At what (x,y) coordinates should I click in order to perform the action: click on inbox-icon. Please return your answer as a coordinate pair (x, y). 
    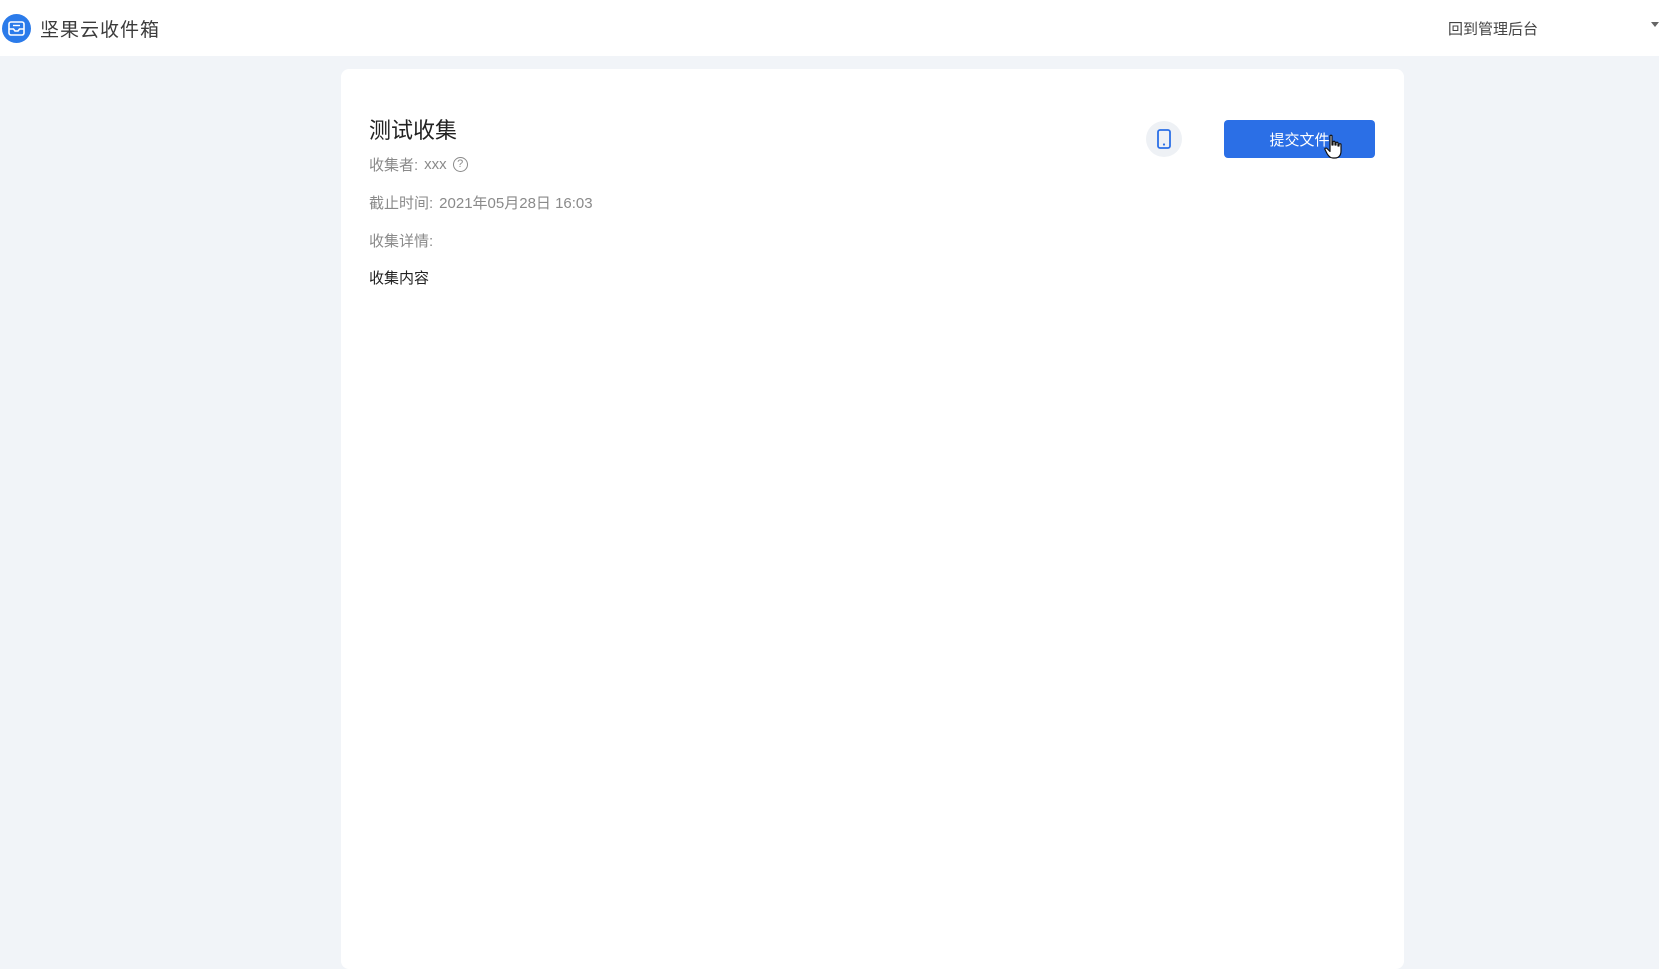
    Looking at the image, I should click on (16, 28).